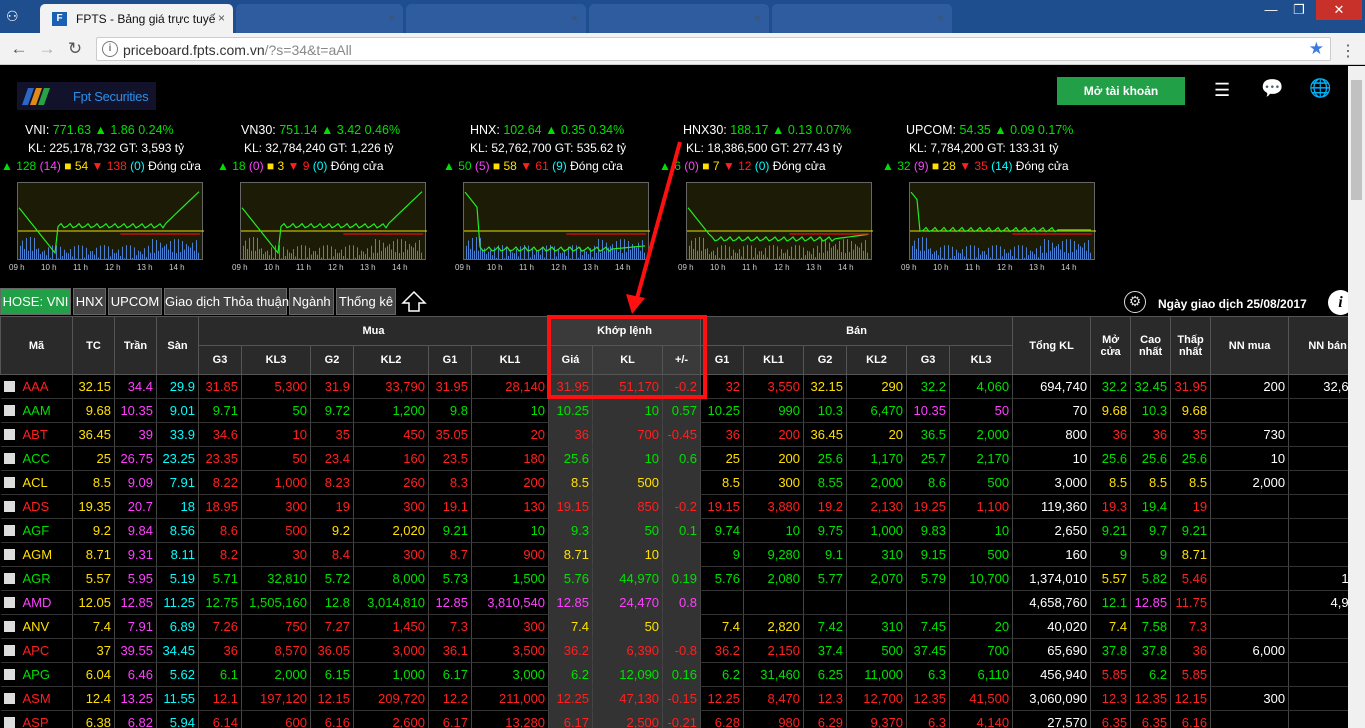 Image resolution: width=1365 pixels, height=728 pixels. I want to click on cell-symbol: ACC, so click(36, 458).